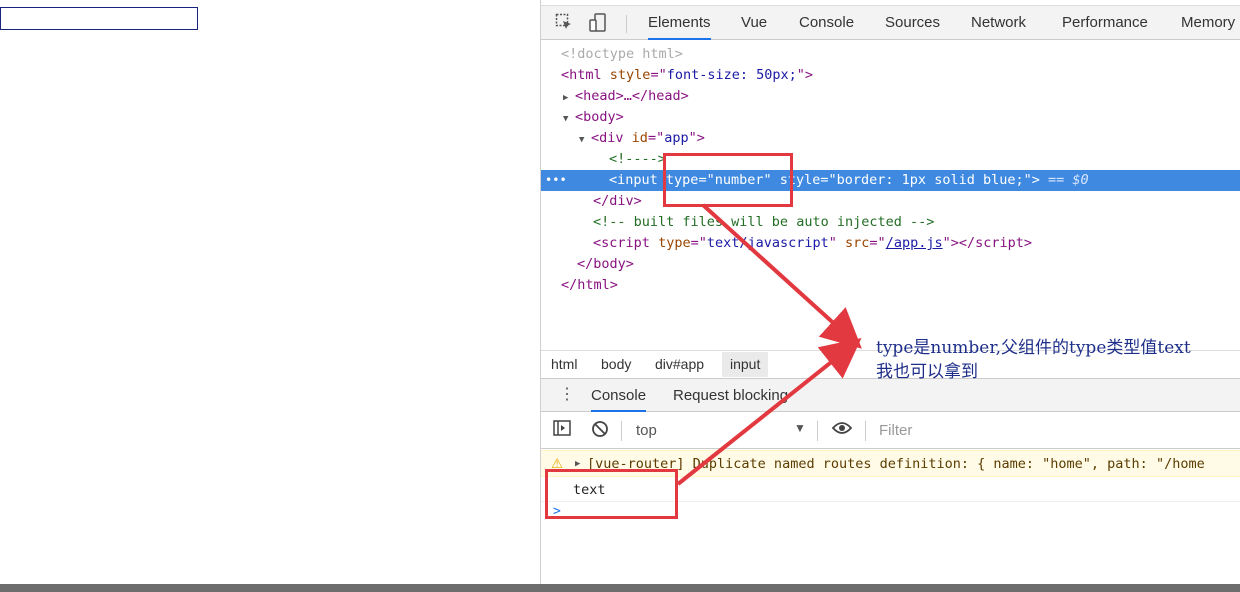 This screenshot has height=592, width=1240. I want to click on arrow-from-type, so click(781, 276).